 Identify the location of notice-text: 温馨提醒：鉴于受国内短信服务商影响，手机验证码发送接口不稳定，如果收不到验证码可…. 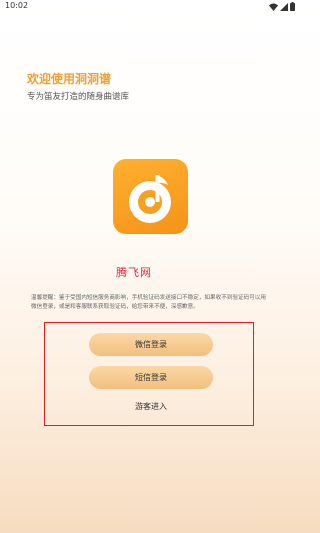
(148, 302).